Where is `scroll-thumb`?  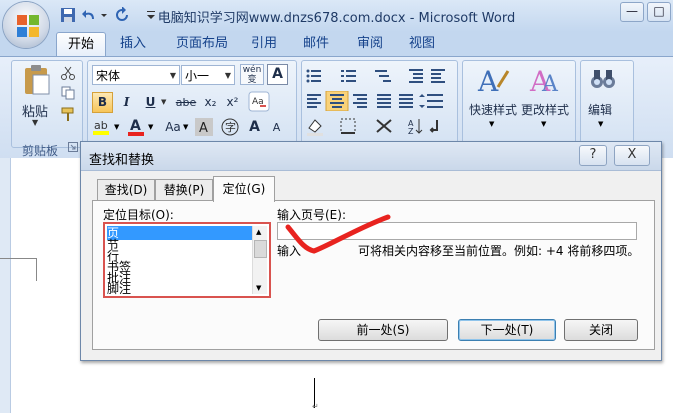
scroll-thumb is located at coordinates (260, 249).